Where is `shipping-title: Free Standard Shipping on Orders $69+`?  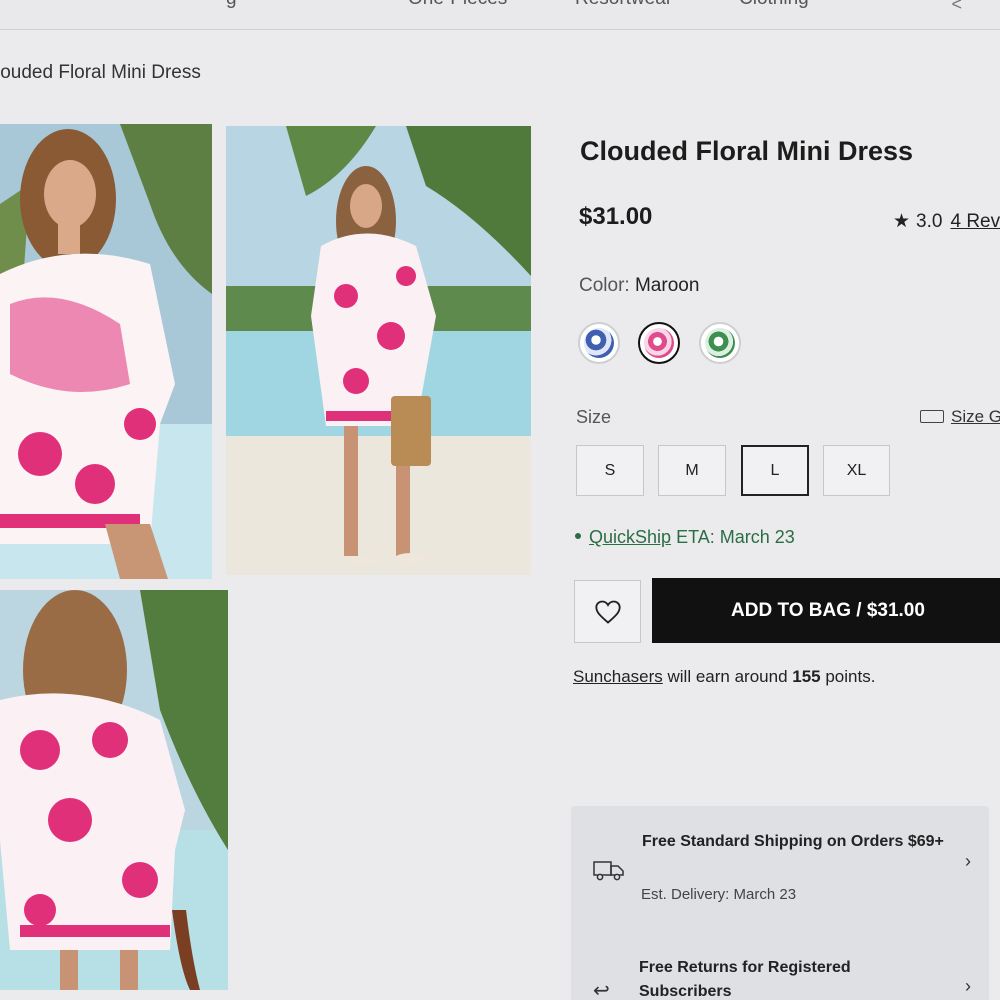
shipping-title: Free Standard Shipping on Orders $69+ is located at coordinates (797, 842).